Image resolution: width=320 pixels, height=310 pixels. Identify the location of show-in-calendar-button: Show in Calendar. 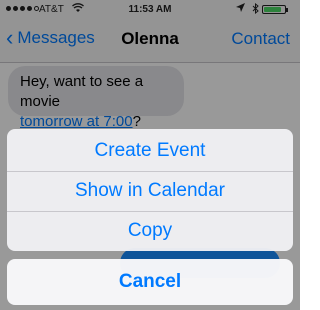
(150, 191).